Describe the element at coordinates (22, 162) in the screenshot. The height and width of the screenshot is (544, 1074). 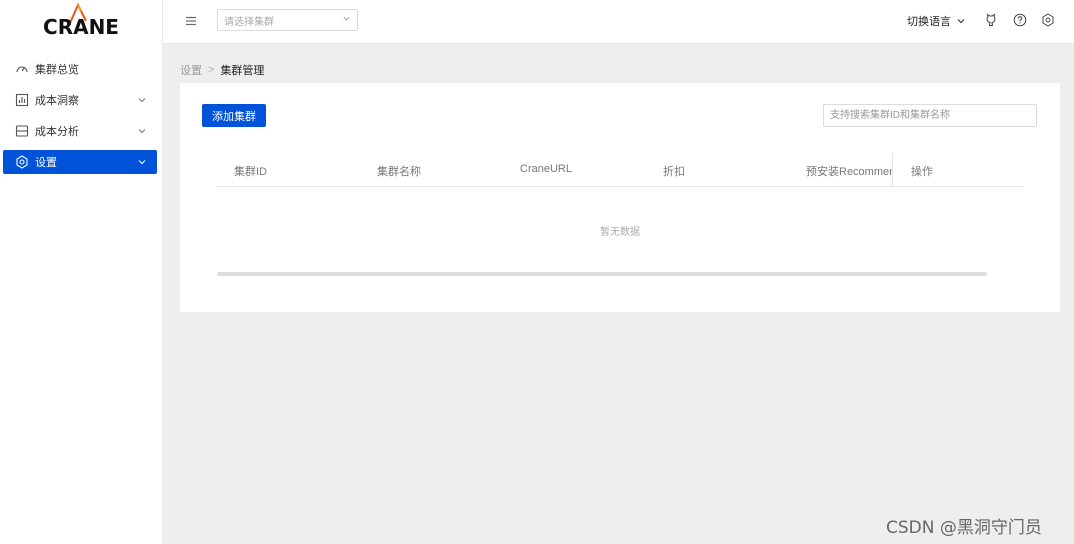
I see `gear-icon` at that location.